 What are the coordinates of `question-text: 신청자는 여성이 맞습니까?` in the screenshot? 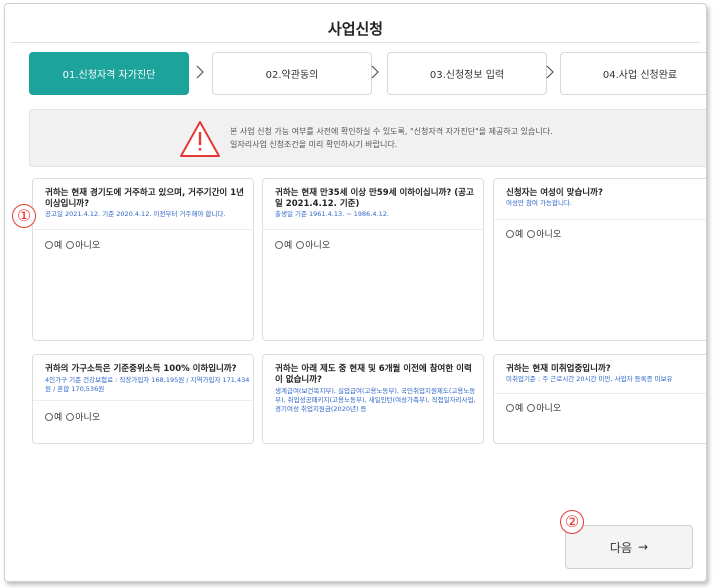 It's located at (554, 193).